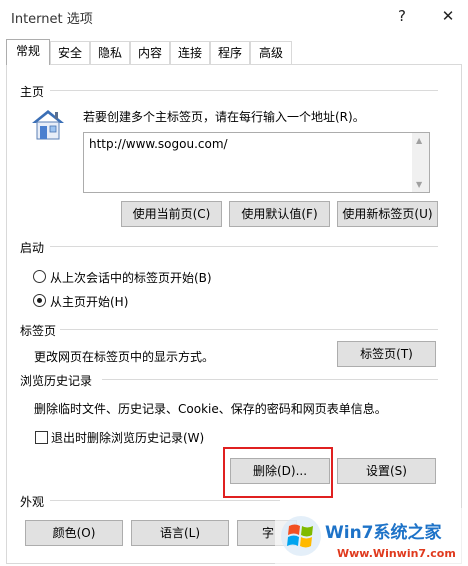 Image resolution: width=468 pixels, height=566 pixels. What do you see at coordinates (448, 16) in the screenshot?
I see `close-button: ✕` at bounding box center [448, 16].